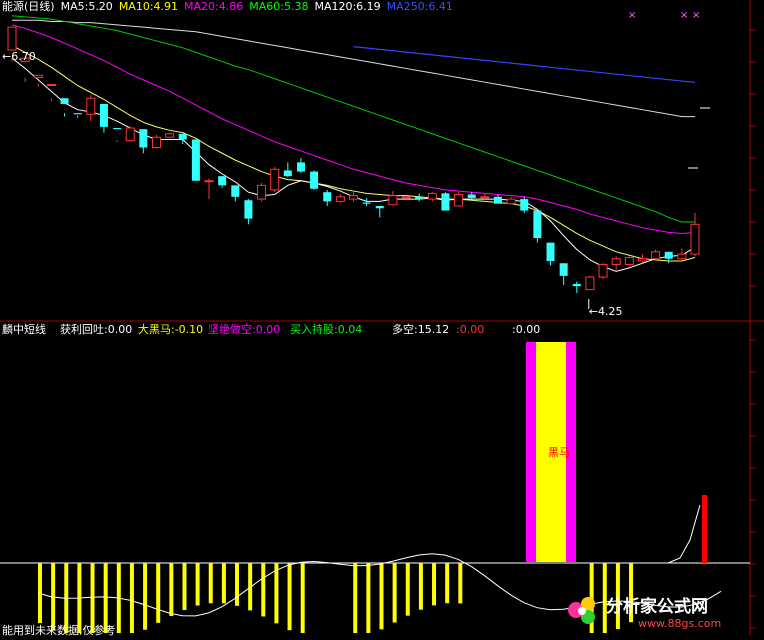  What do you see at coordinates (581, 610) in the screenshot?
I see `flower-icon` at bounding box center [581, 610].